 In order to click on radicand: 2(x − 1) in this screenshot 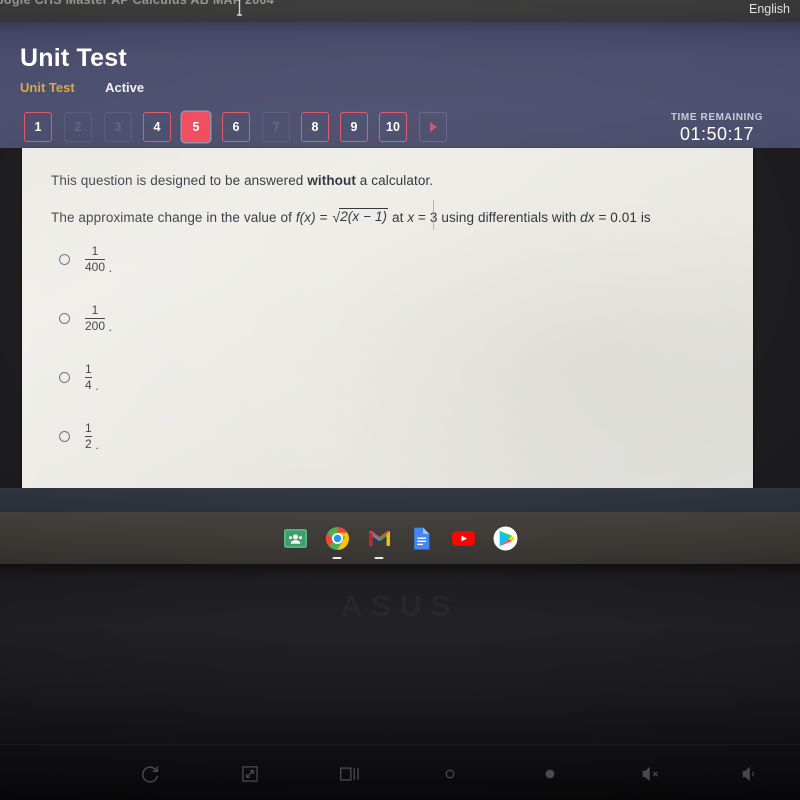, I will do `click(364, 216)`.